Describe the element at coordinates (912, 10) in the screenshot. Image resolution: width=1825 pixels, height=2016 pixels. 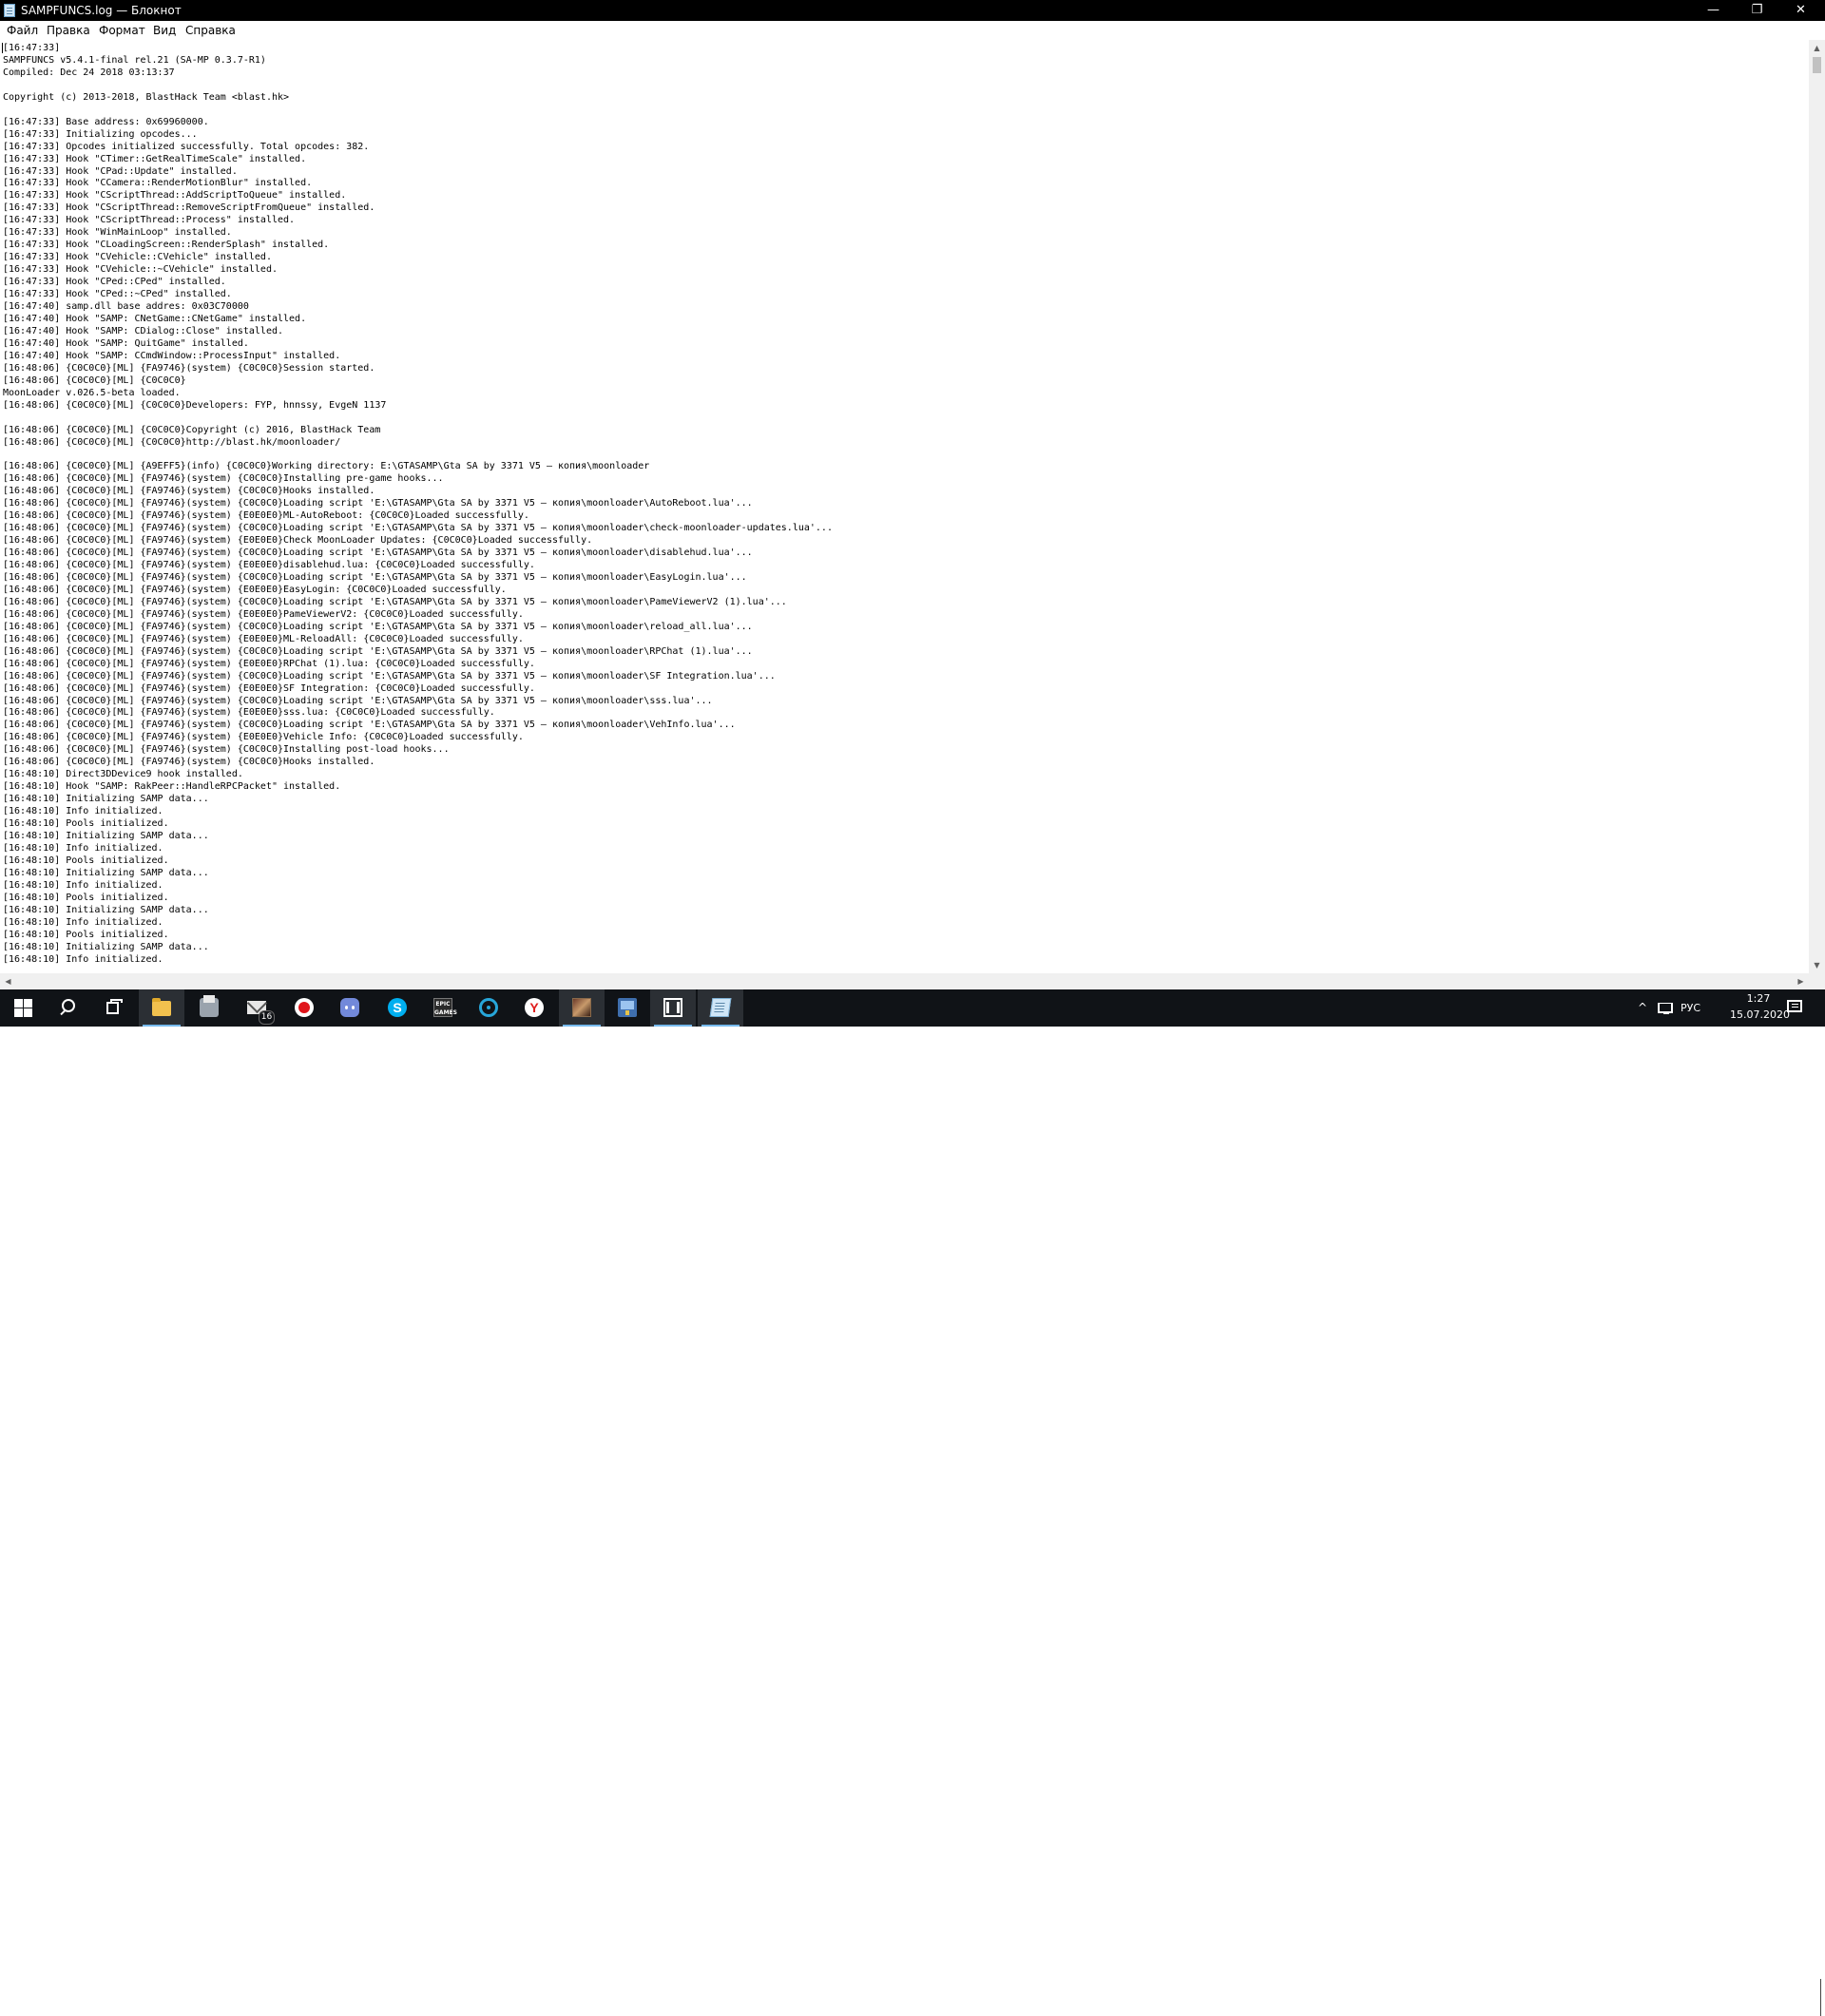
I see `title-bar: SAMPFUNCS.log — Блокнот — ❐ ✕` at that location.